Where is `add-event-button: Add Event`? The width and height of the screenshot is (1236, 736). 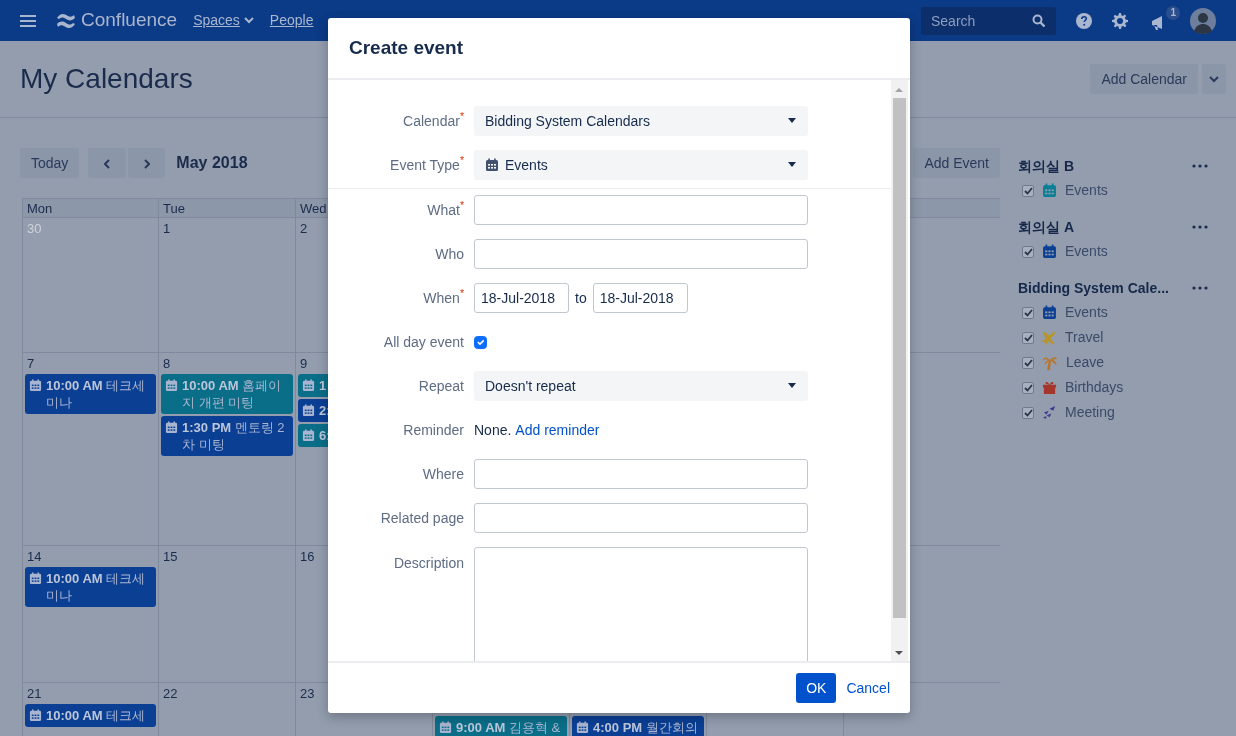 add-event-button: Add Event is located at coordinates (956, 163).